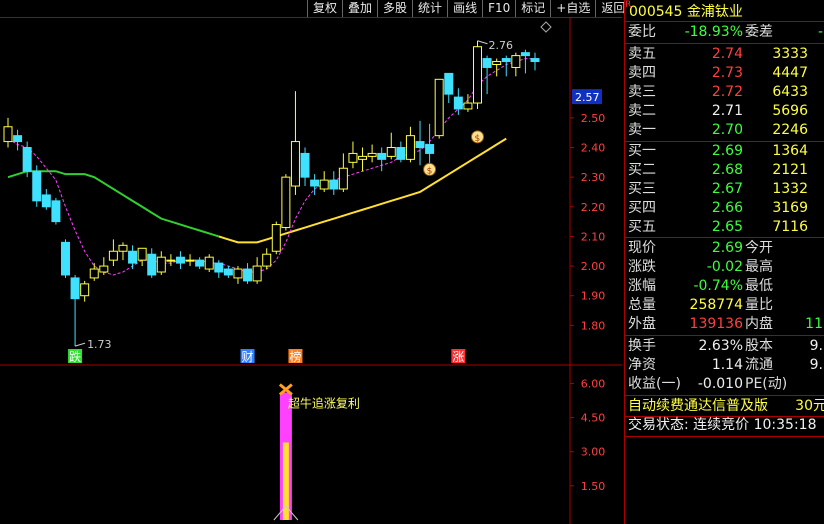  I want to click on promo-row: 自动续费通达信普及版 30元, so click(724, 406).